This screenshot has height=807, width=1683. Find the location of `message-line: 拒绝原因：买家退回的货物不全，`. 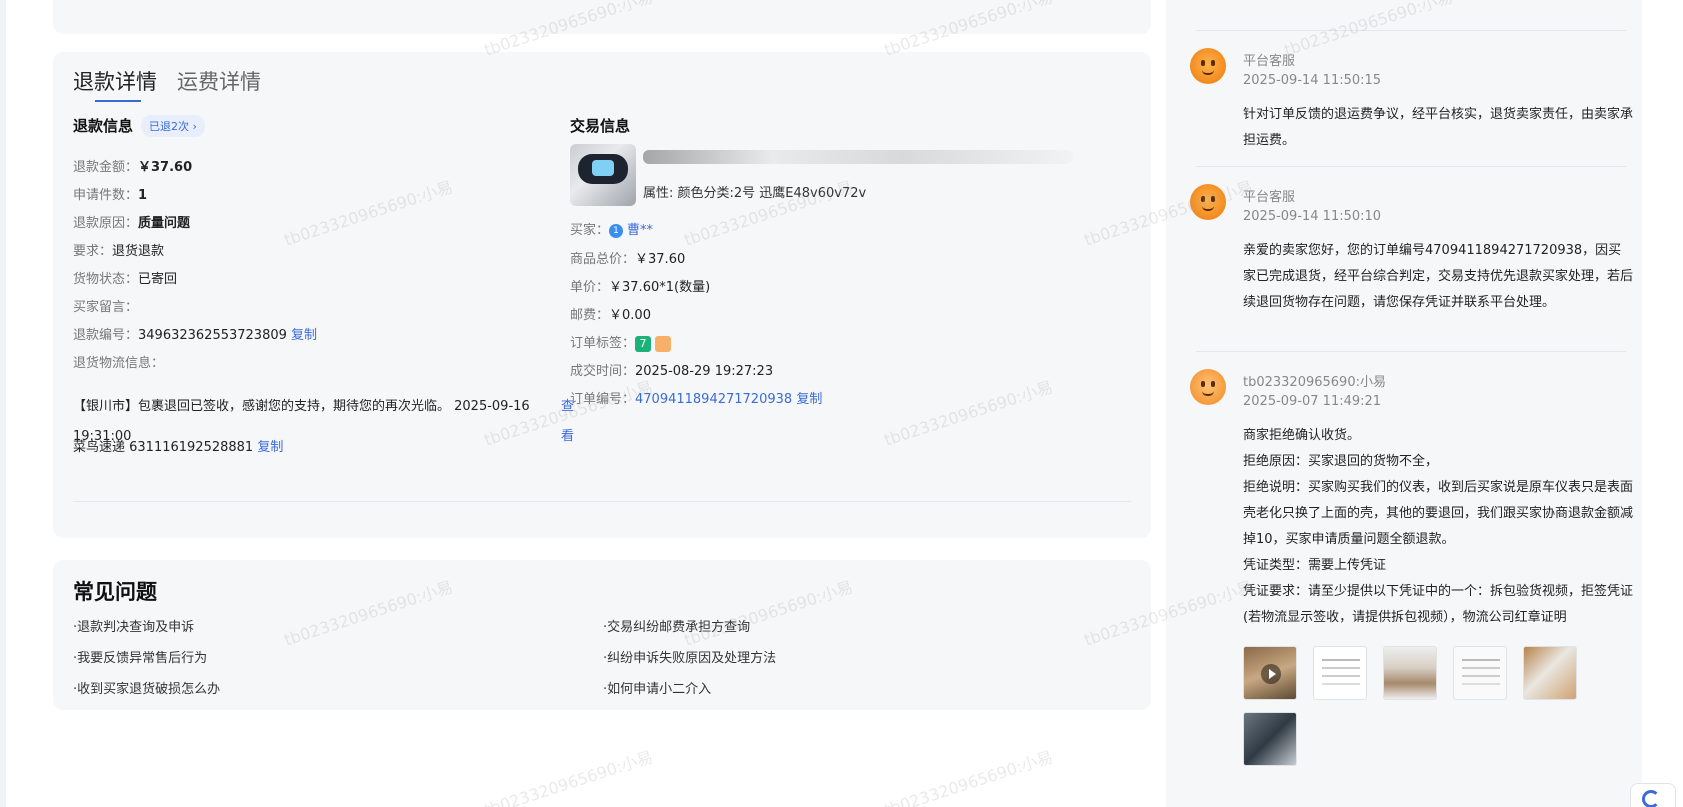

message-line: 拒绝原因：买家退回的货物不全， is located at coordinates (1341, 461).